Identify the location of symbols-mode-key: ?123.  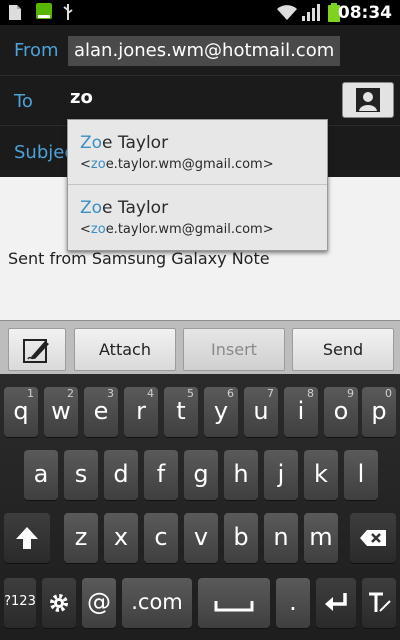
(20, 603).